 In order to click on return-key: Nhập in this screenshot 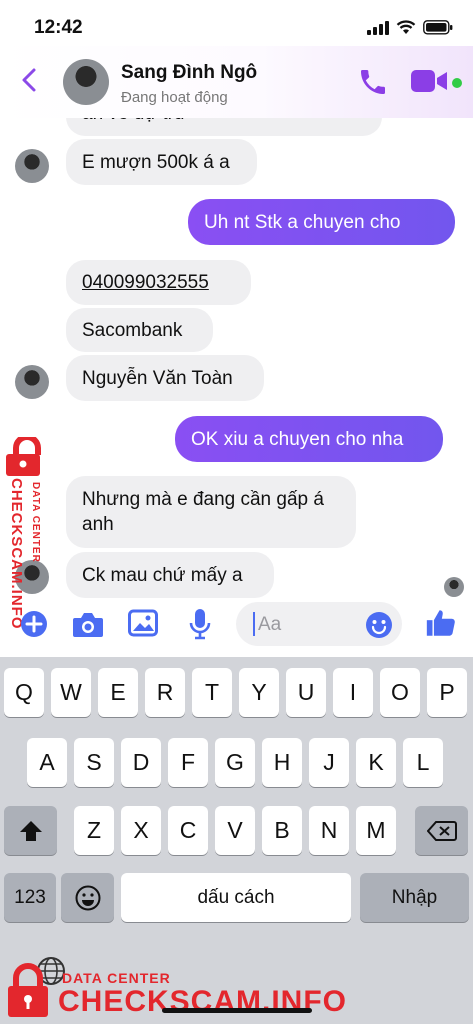, I will do `click(414, 897)`.